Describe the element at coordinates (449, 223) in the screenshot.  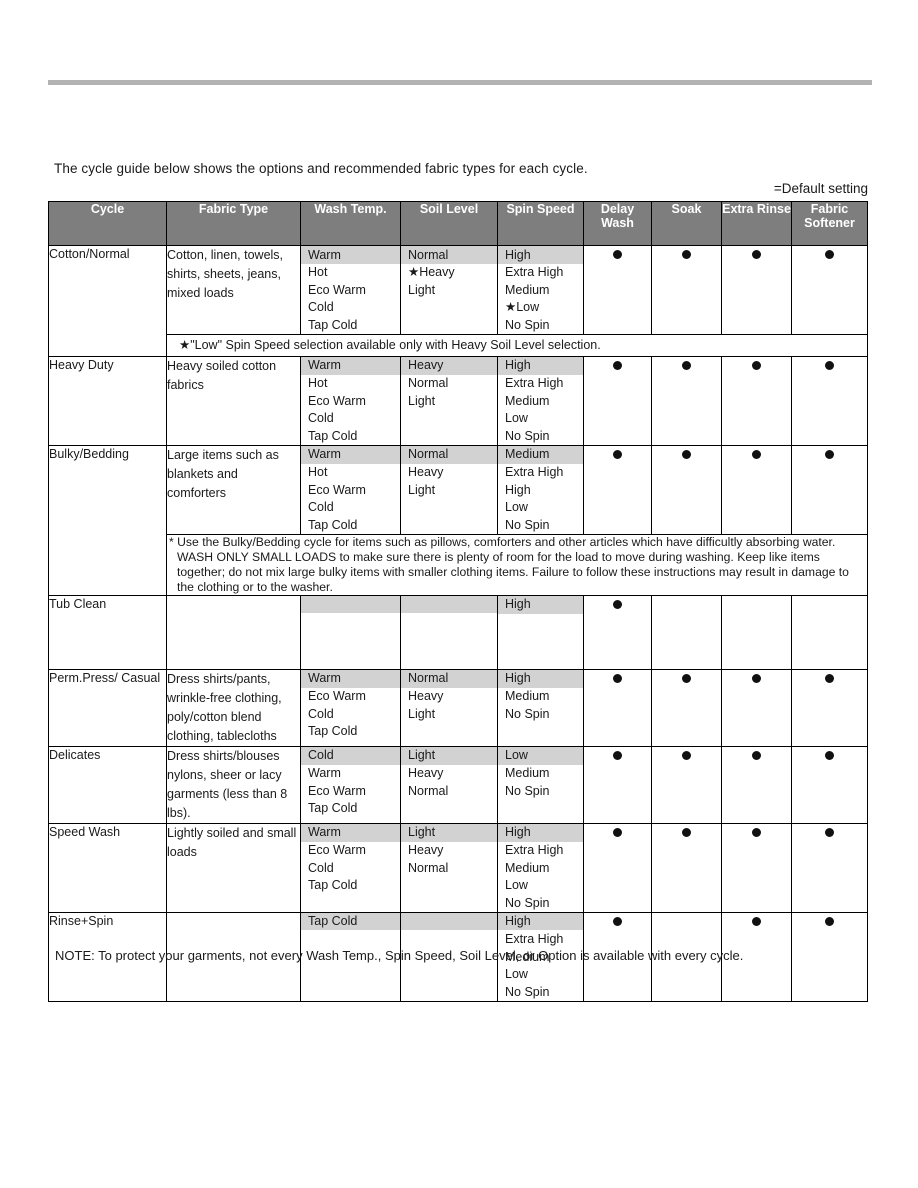
I see `column-header-soil-level: Soil Level` at that location.